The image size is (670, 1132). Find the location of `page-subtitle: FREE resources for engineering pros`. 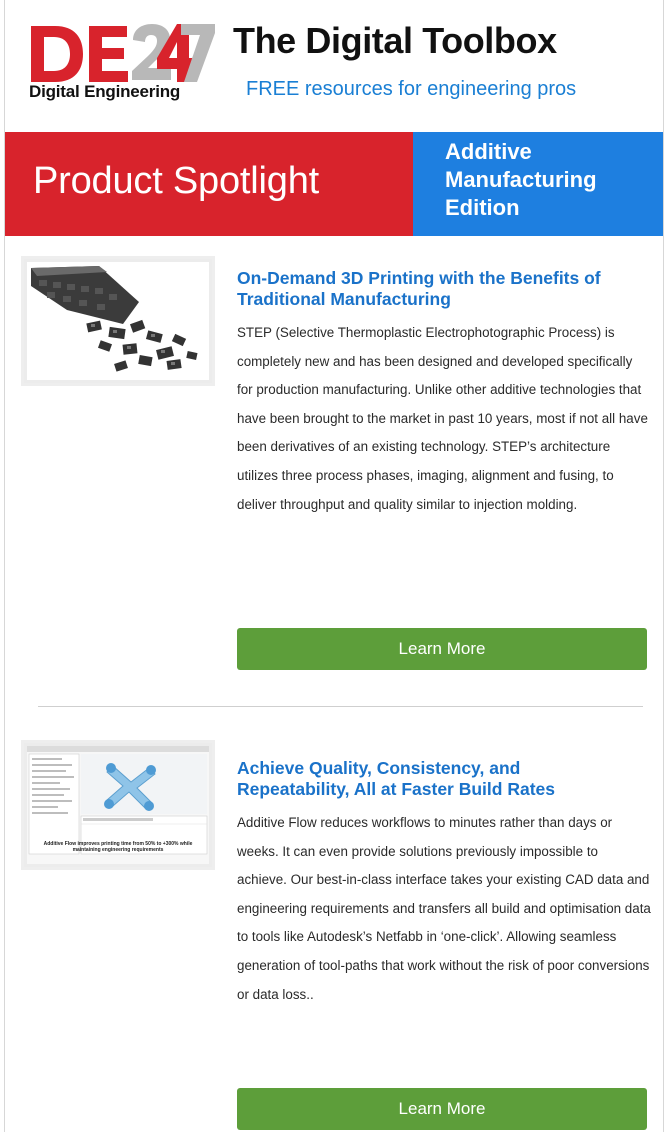

page-subtitle: FREE resources for engineering pros is located at coordinates (411, 89).